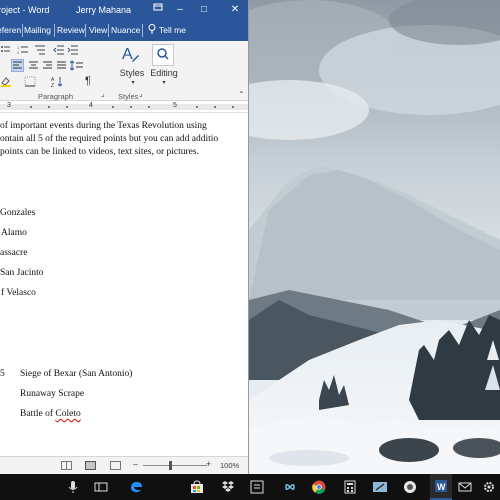 The image size is (500, 500). I want to click on event-list-item: San Jacinto, so click(22, 273).